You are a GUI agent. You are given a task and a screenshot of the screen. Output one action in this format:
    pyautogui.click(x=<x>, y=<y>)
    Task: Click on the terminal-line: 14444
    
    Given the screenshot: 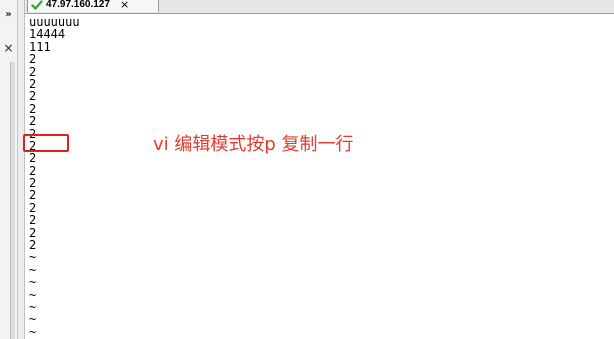 What is the action you would take?
    pyautogui.click(x=47, y=34)
    